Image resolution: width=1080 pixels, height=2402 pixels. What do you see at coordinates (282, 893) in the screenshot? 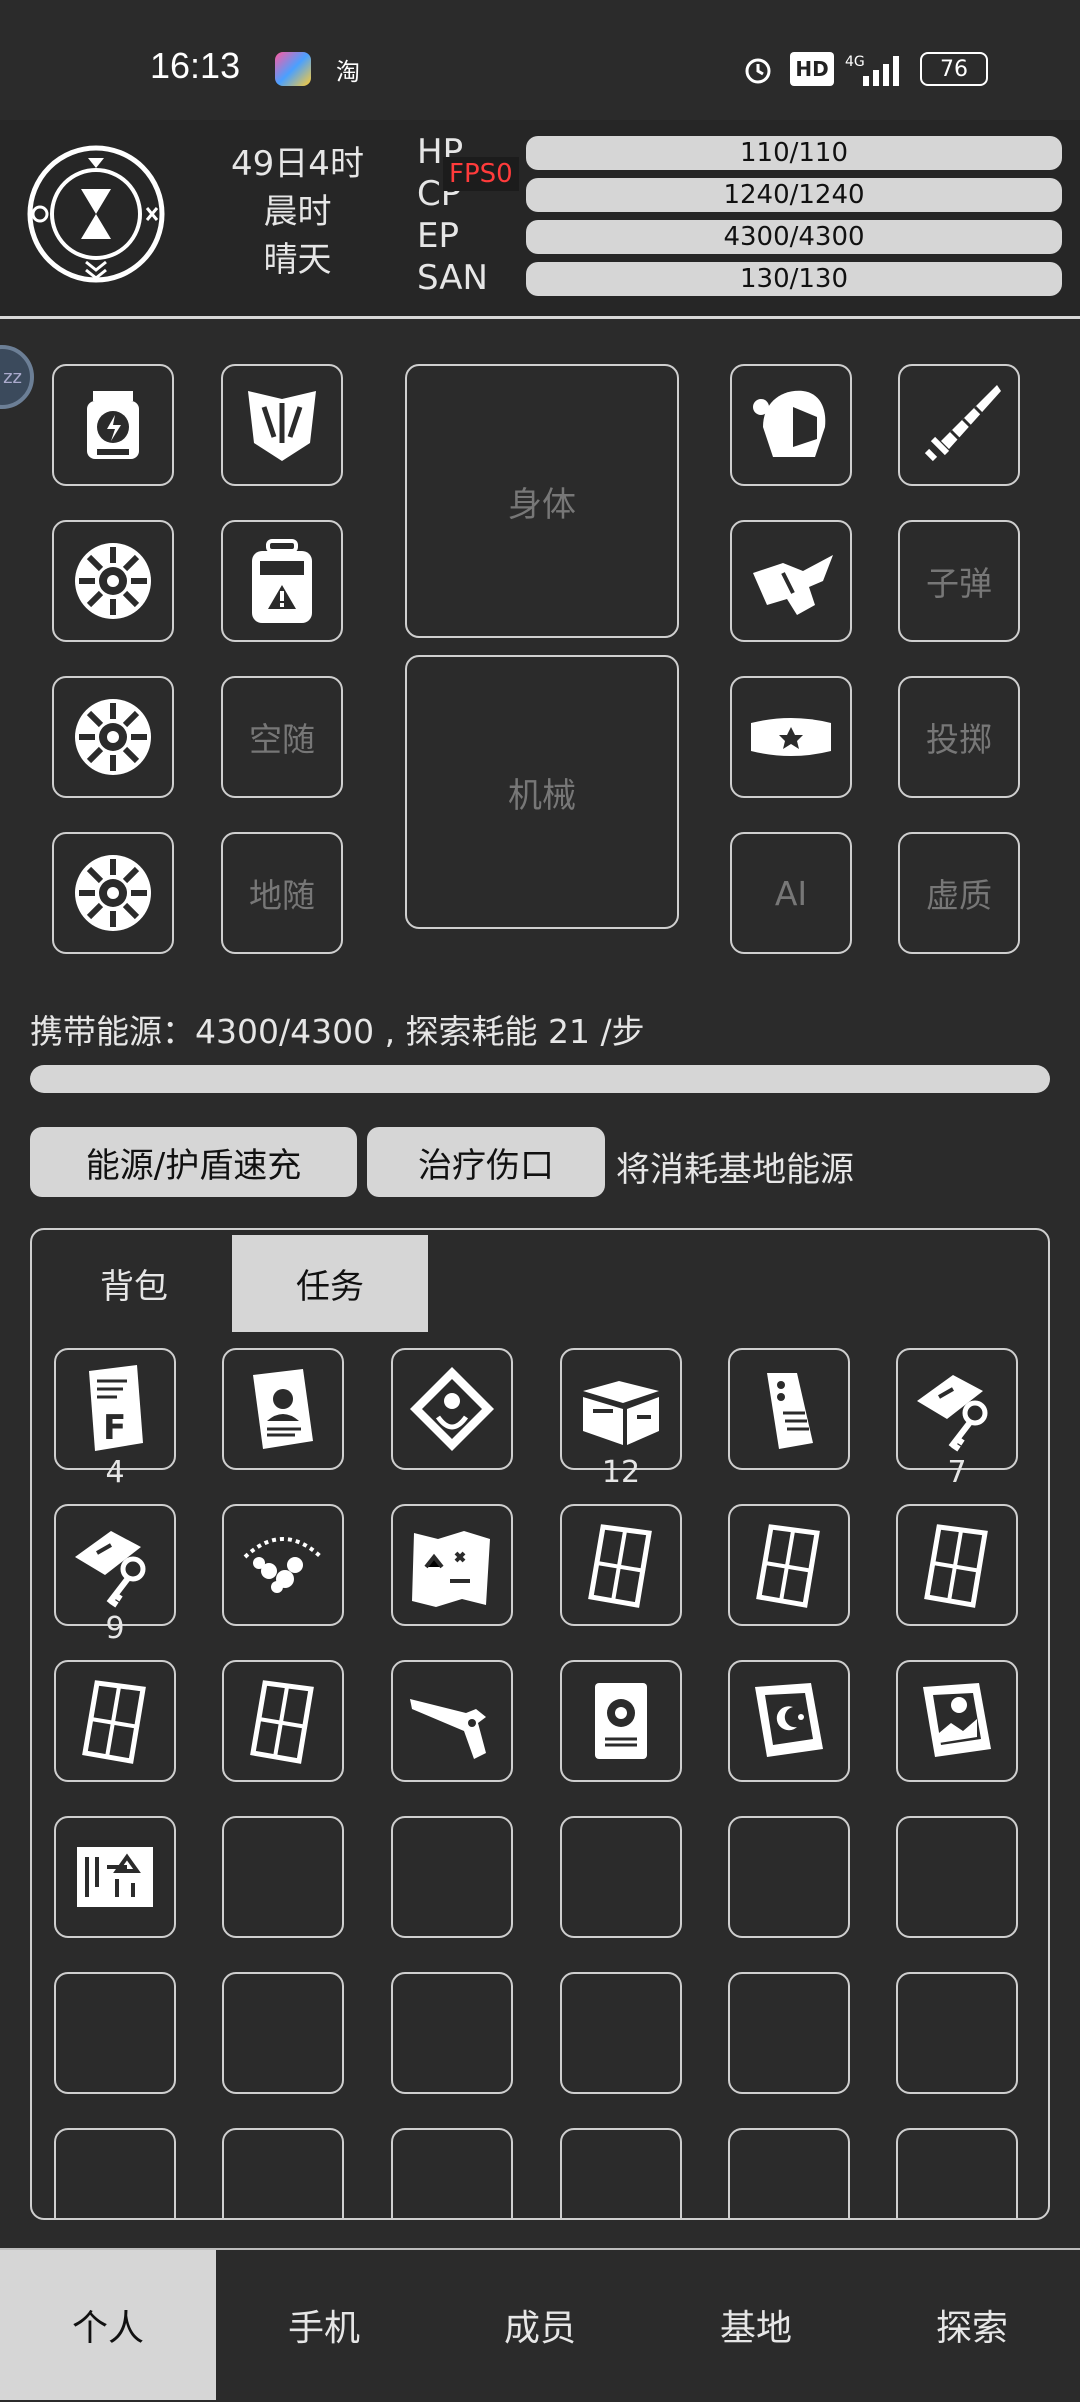
I see `equip-slot-ground: 地随` at bounding box center [282, 893].